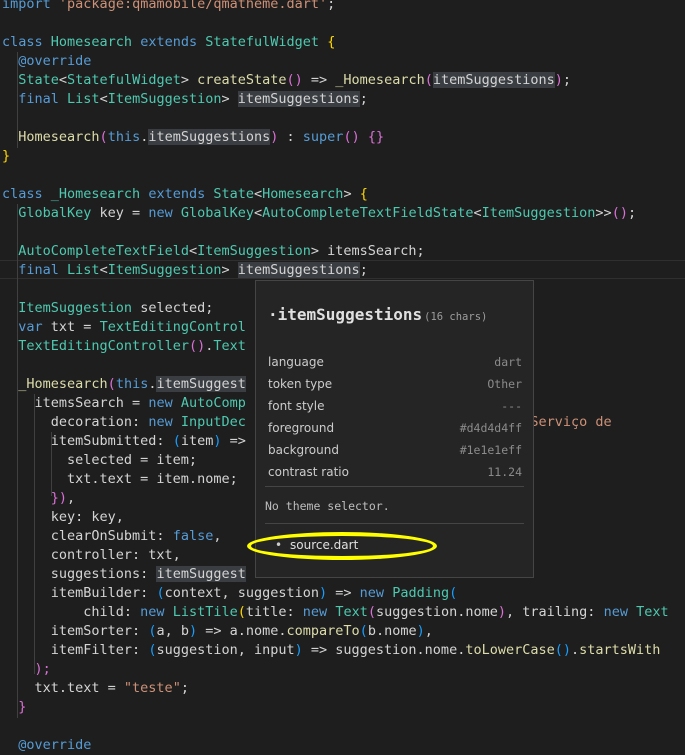 This screenshot has height=755, width=685. I want to click on code-token: :, so click(290, 137).